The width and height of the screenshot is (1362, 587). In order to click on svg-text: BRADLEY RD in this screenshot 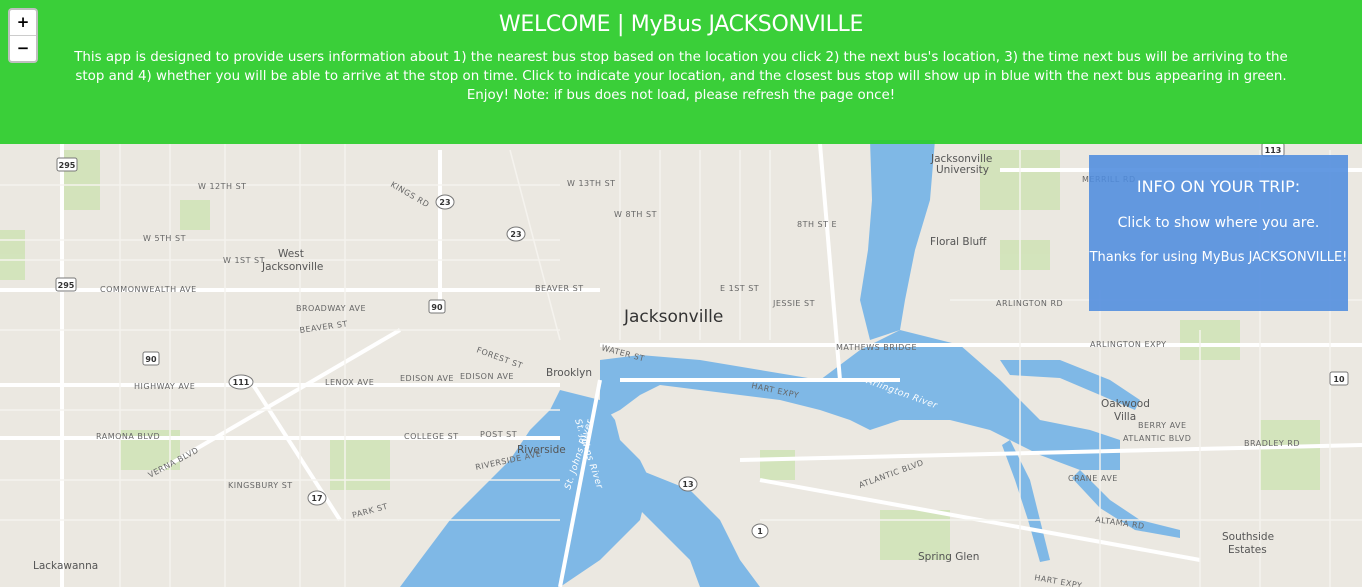, I will do `click(1272, 443)`.